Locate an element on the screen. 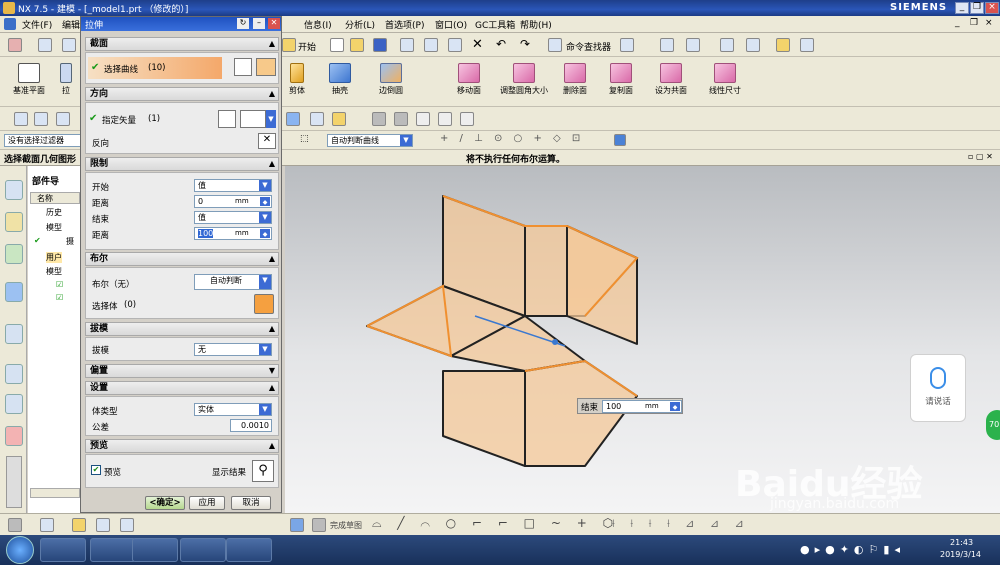  constraint-navigator-icon is located at coordinates (14, 222).